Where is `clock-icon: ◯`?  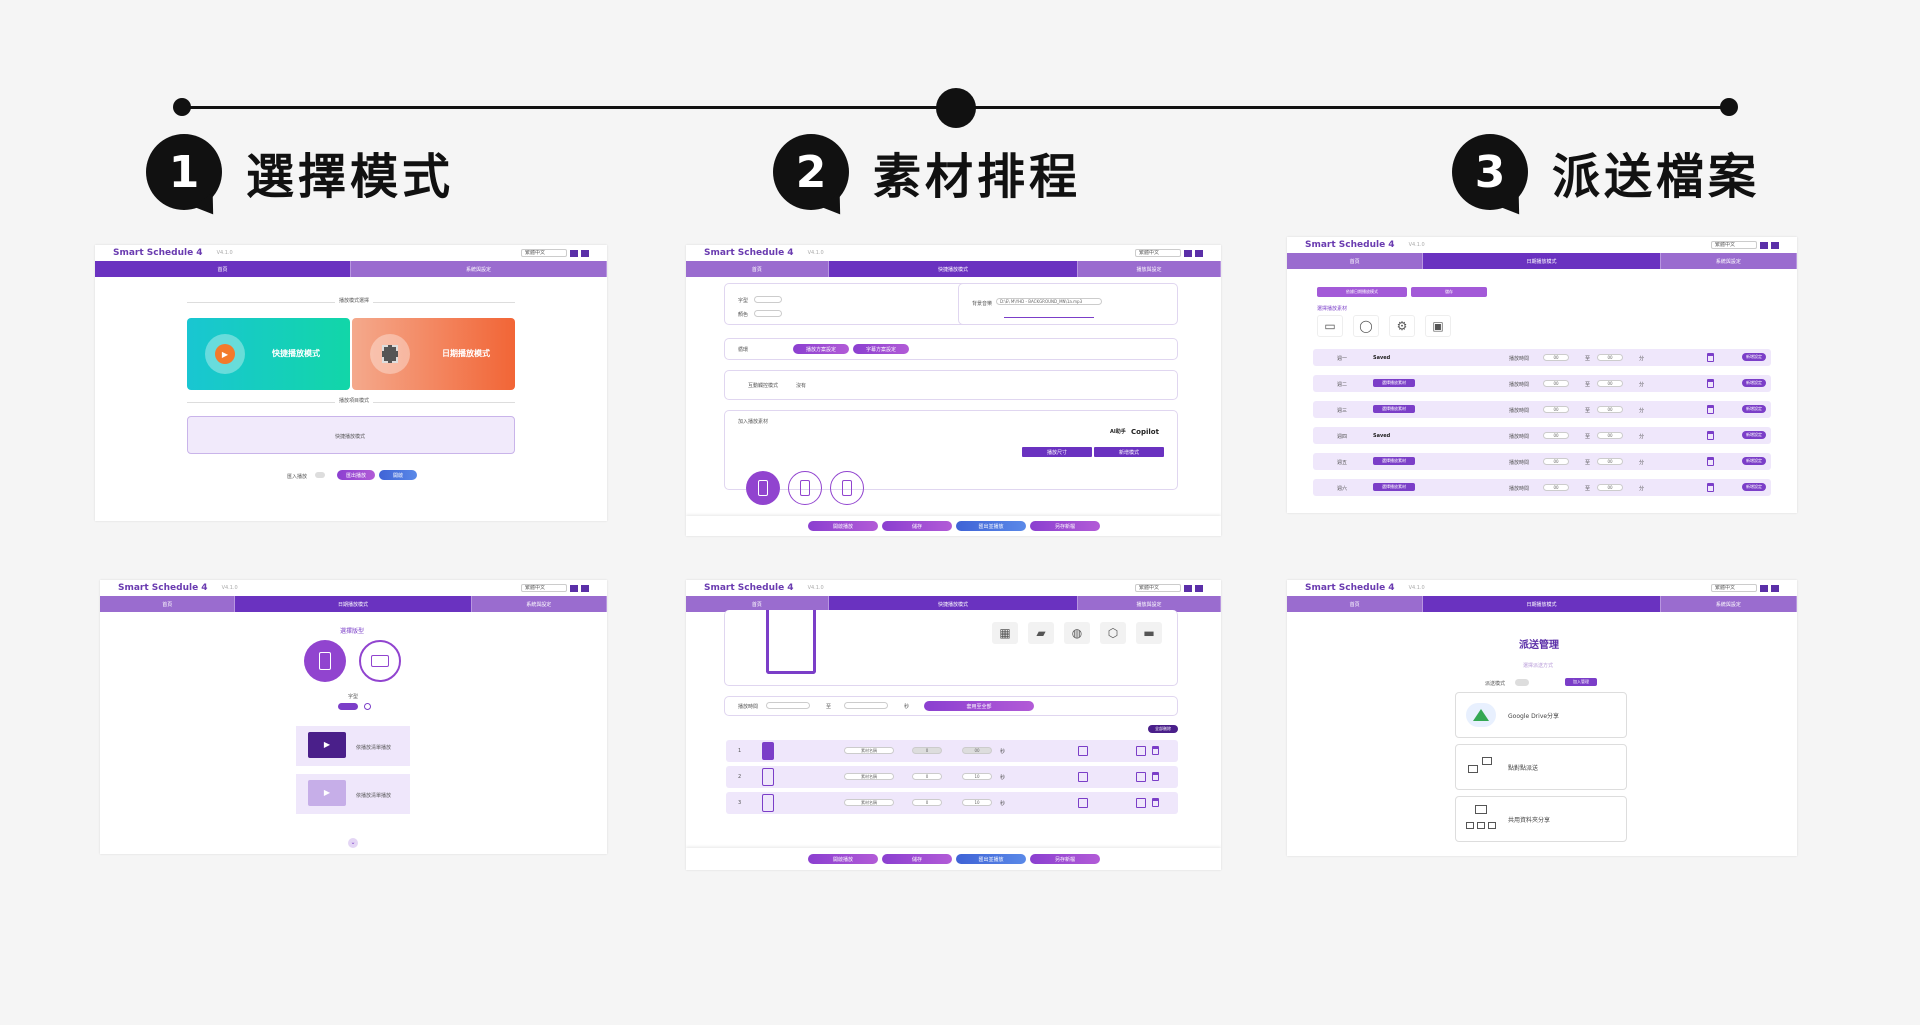
clock-icon: ◯ is located at coordinates (1366, 326).